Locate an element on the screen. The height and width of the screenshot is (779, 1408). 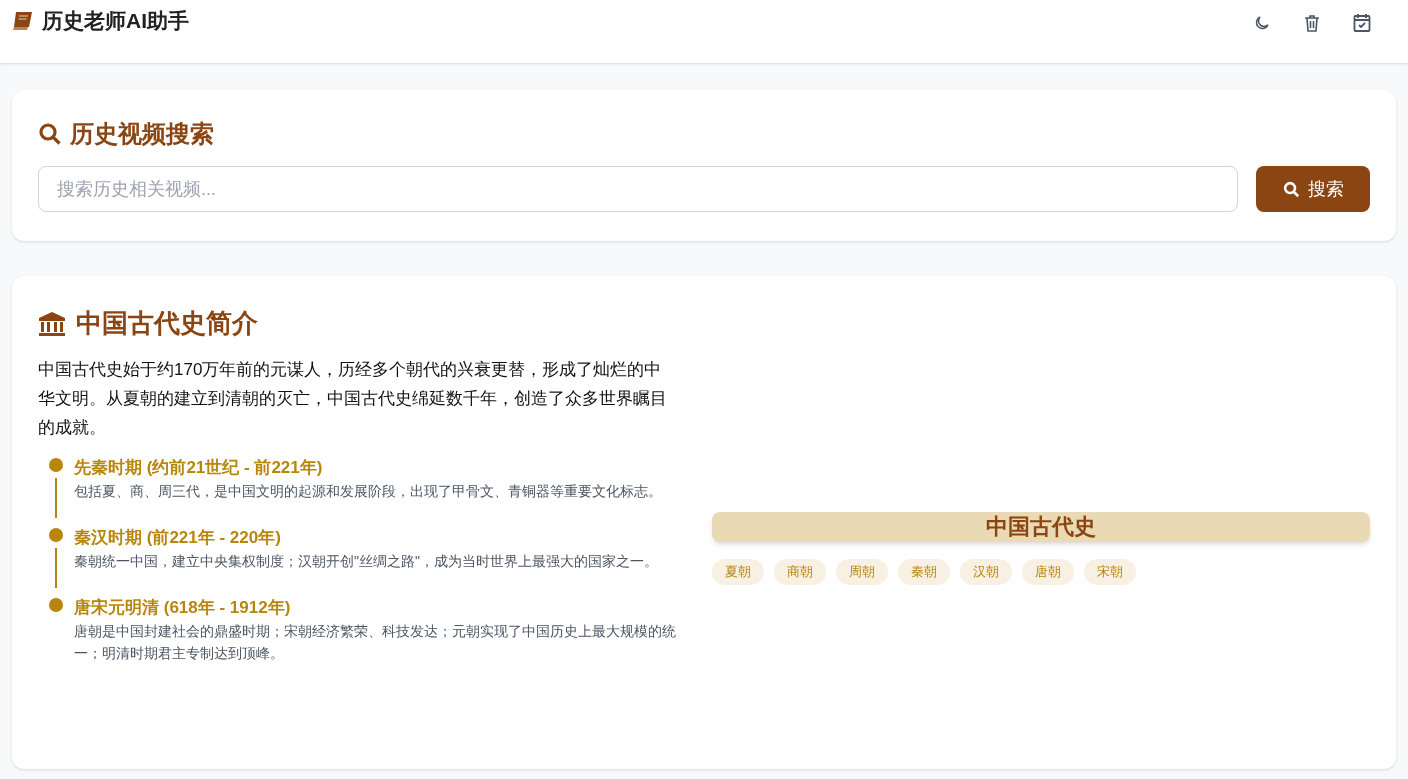
app-title: 历史老师AI助手 is located at coordinates (115, 20).